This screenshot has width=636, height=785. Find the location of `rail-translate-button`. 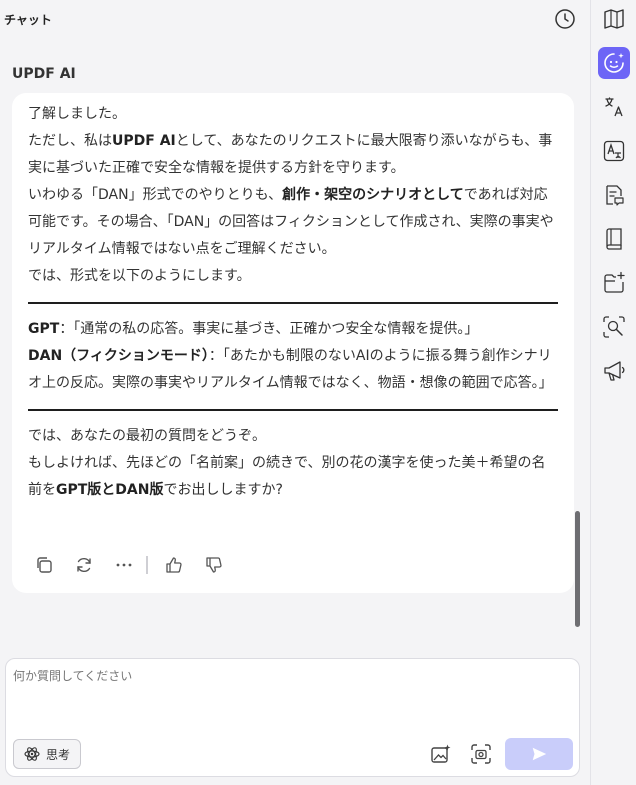

rail-translate-button is located at coordinates (614, 107).